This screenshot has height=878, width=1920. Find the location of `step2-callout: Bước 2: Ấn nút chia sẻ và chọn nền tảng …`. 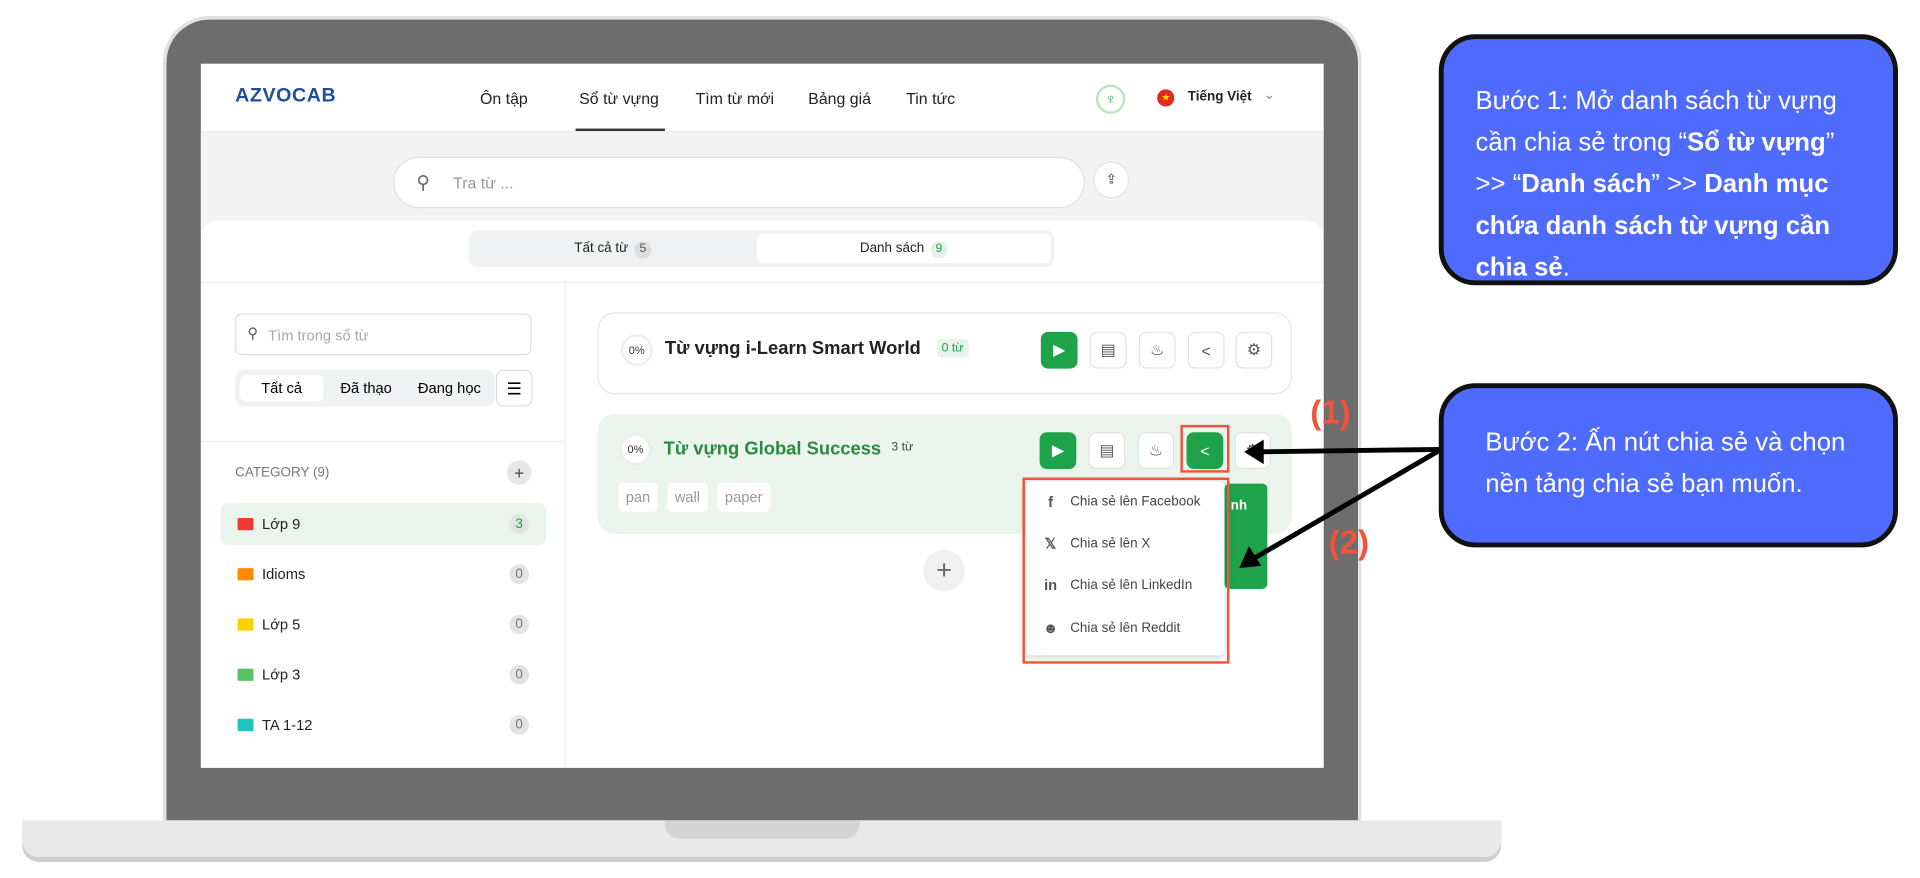

step2-callout: Bước 2: Ấn nút chia sẻ và chọn nền tảng … is located at coordinates (1668, 465).